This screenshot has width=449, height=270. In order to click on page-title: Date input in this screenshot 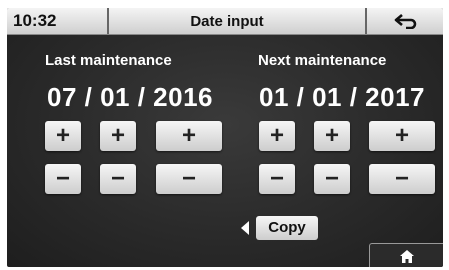, I will do `click(227, 21)`.